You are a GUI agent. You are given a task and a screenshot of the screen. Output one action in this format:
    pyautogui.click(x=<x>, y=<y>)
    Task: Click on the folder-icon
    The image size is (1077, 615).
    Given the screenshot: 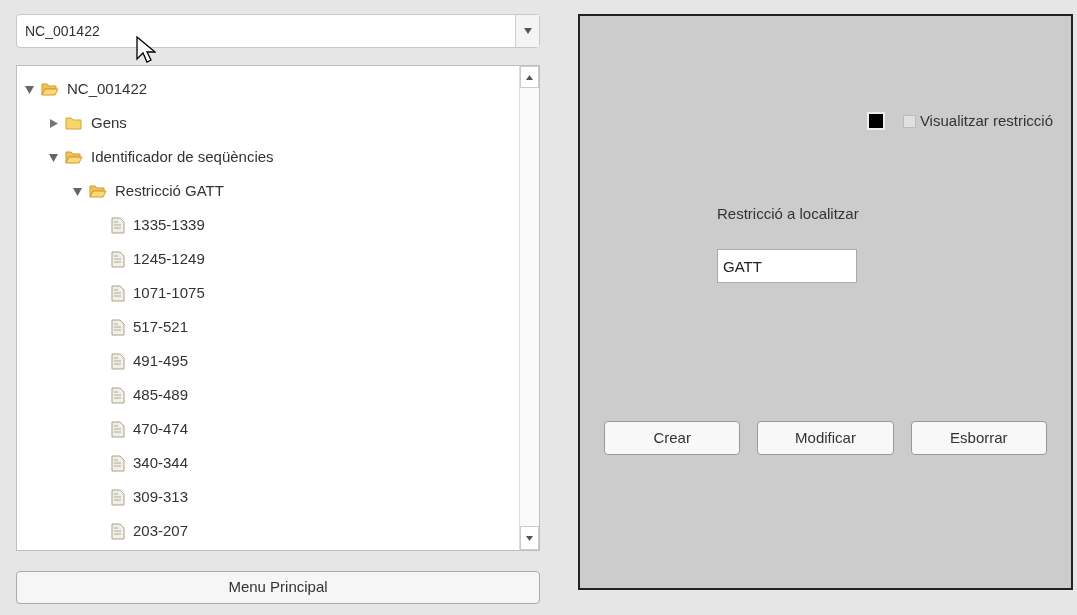 What is the action you would take?
    pyautogui.click(x=74, y=123)
    